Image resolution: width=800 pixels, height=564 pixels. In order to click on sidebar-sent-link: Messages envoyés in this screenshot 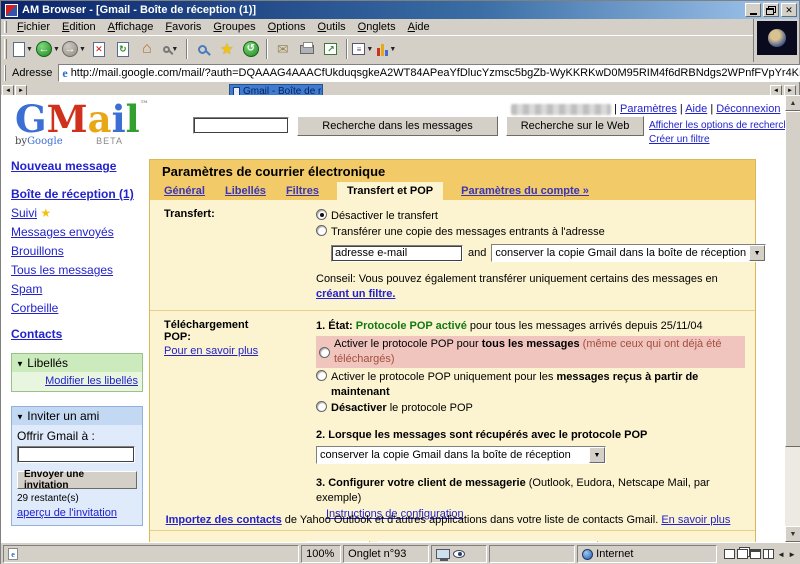, I will do `click(62, 232)`.